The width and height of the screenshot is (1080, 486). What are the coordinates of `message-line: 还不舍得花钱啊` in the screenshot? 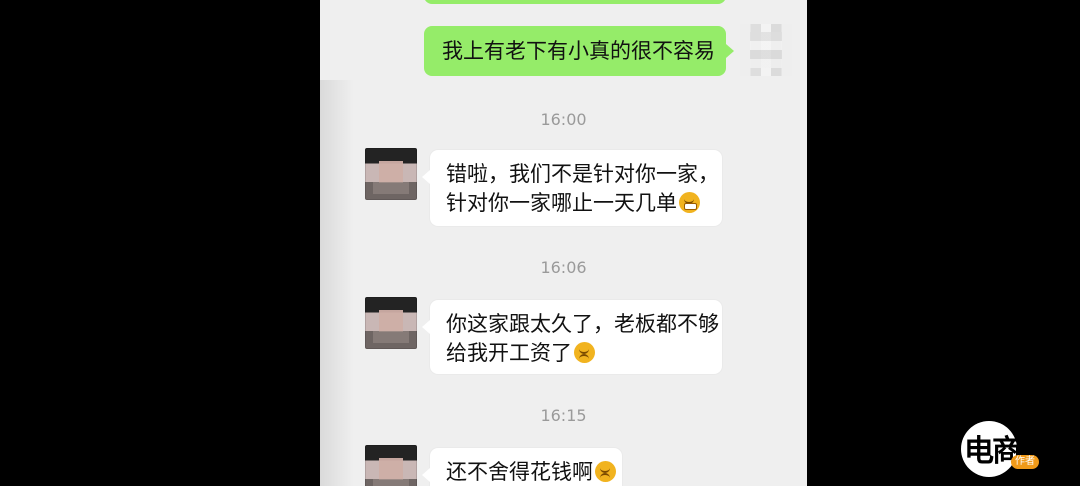 It's located at (531, 471).